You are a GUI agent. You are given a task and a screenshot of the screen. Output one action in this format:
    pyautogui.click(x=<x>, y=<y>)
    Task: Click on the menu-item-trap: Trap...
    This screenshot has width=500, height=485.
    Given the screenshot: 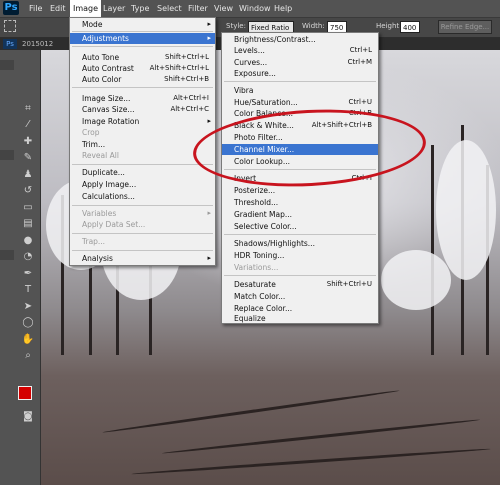 What is the action you would take?
    pyautogui.click(x=94, y=241)
    